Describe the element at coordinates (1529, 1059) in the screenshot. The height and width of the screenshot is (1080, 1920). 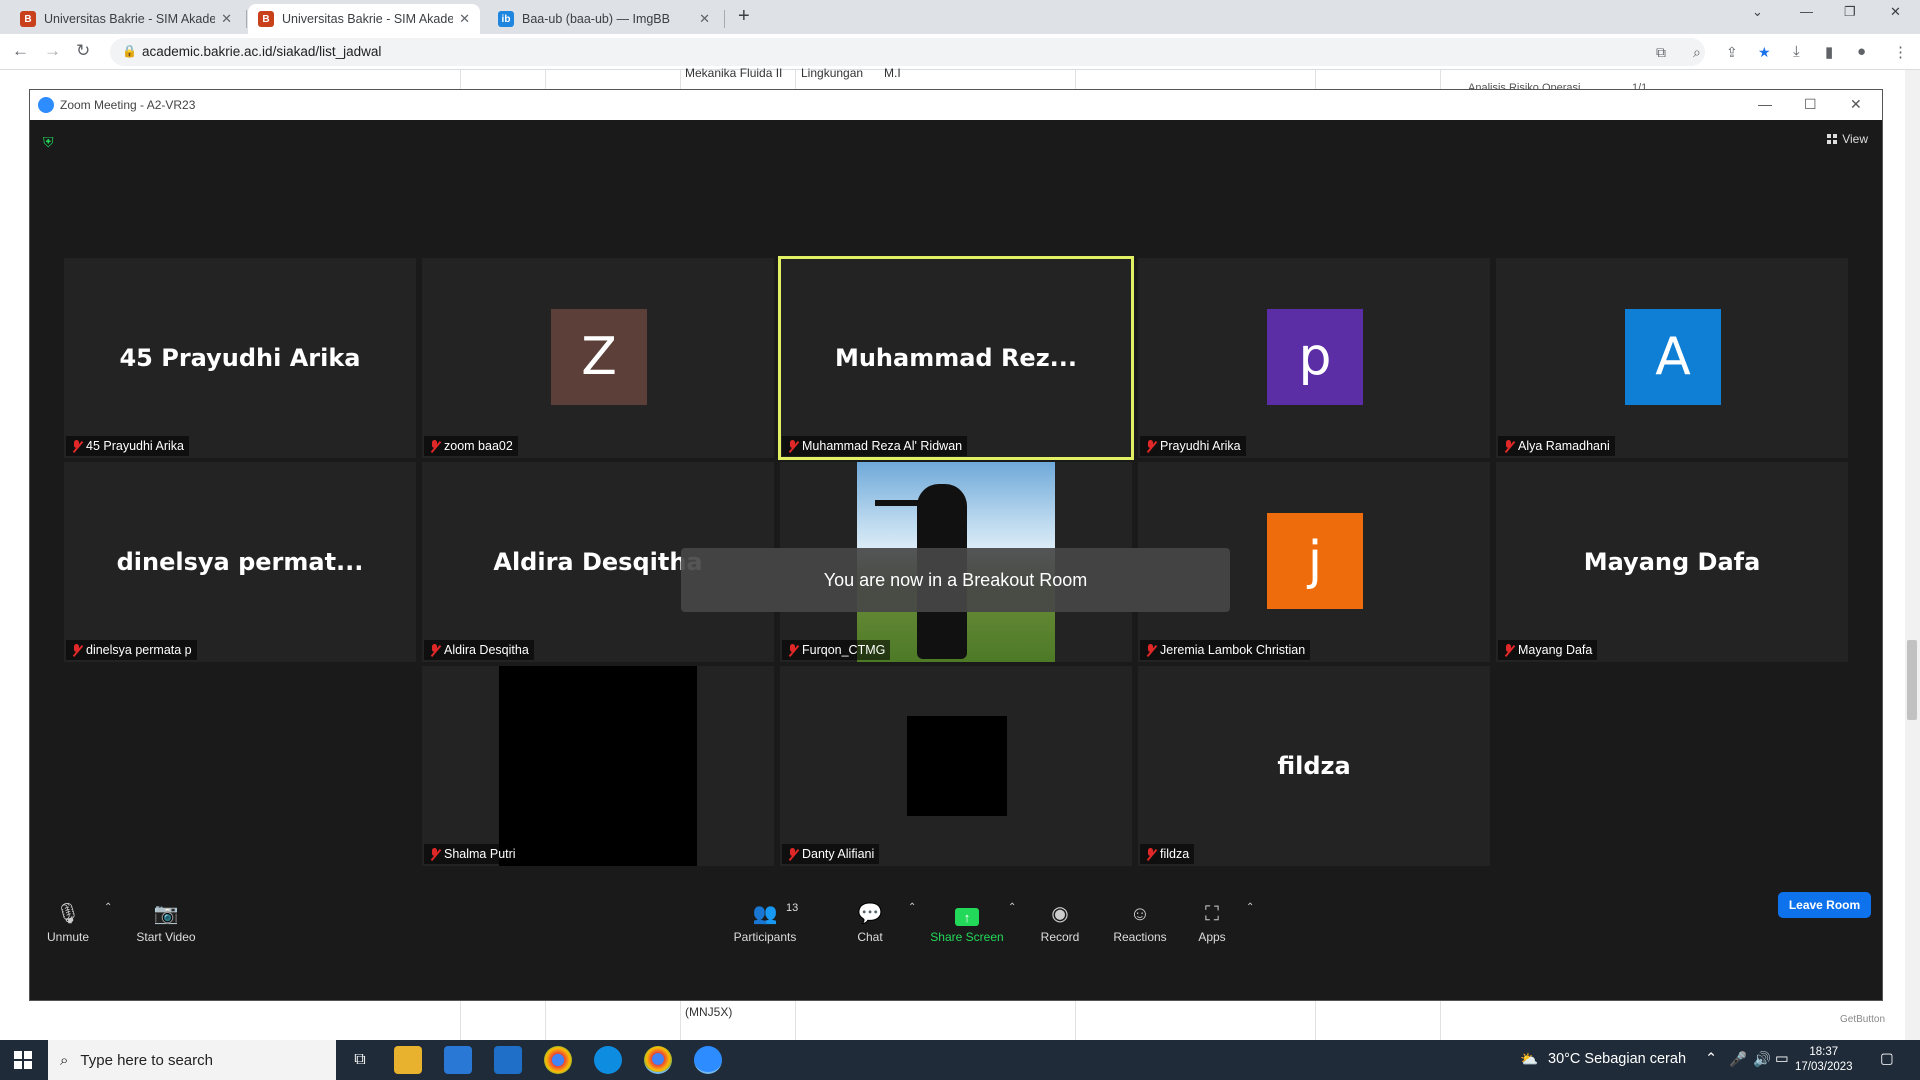
I see `weather-sun-icon: ⛅` at that location.